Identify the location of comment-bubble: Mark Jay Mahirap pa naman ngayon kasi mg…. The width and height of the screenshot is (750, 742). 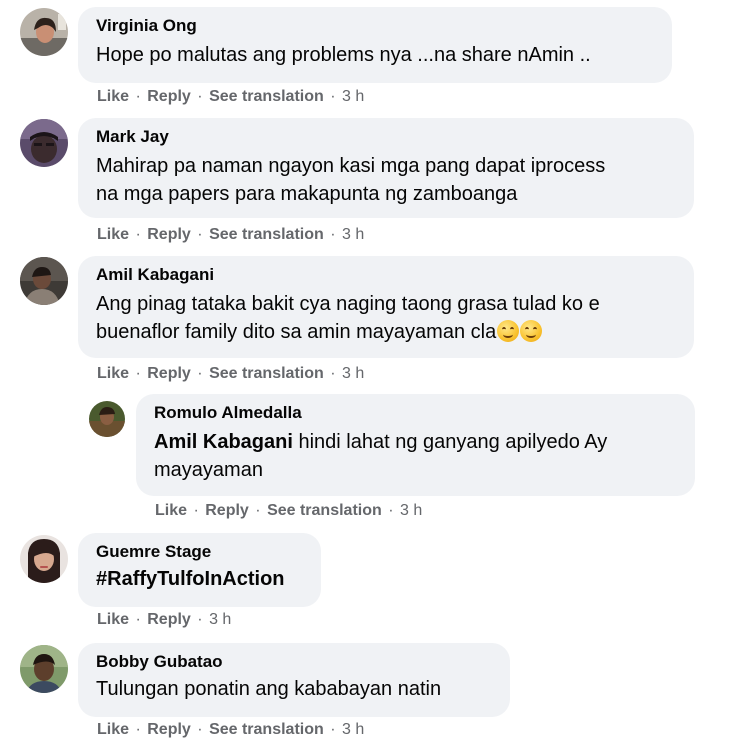
(386, 168).